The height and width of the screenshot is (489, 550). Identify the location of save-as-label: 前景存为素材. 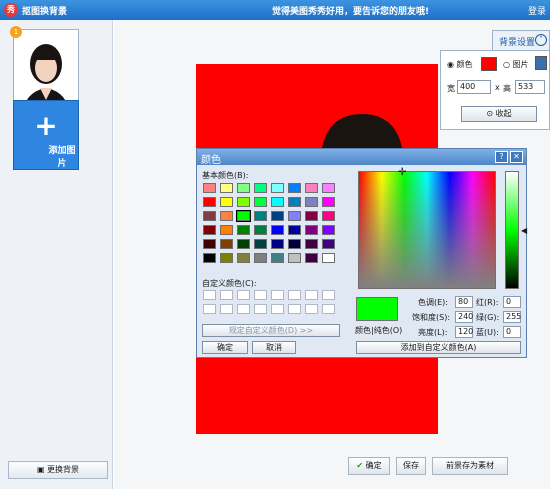
(470, 465).